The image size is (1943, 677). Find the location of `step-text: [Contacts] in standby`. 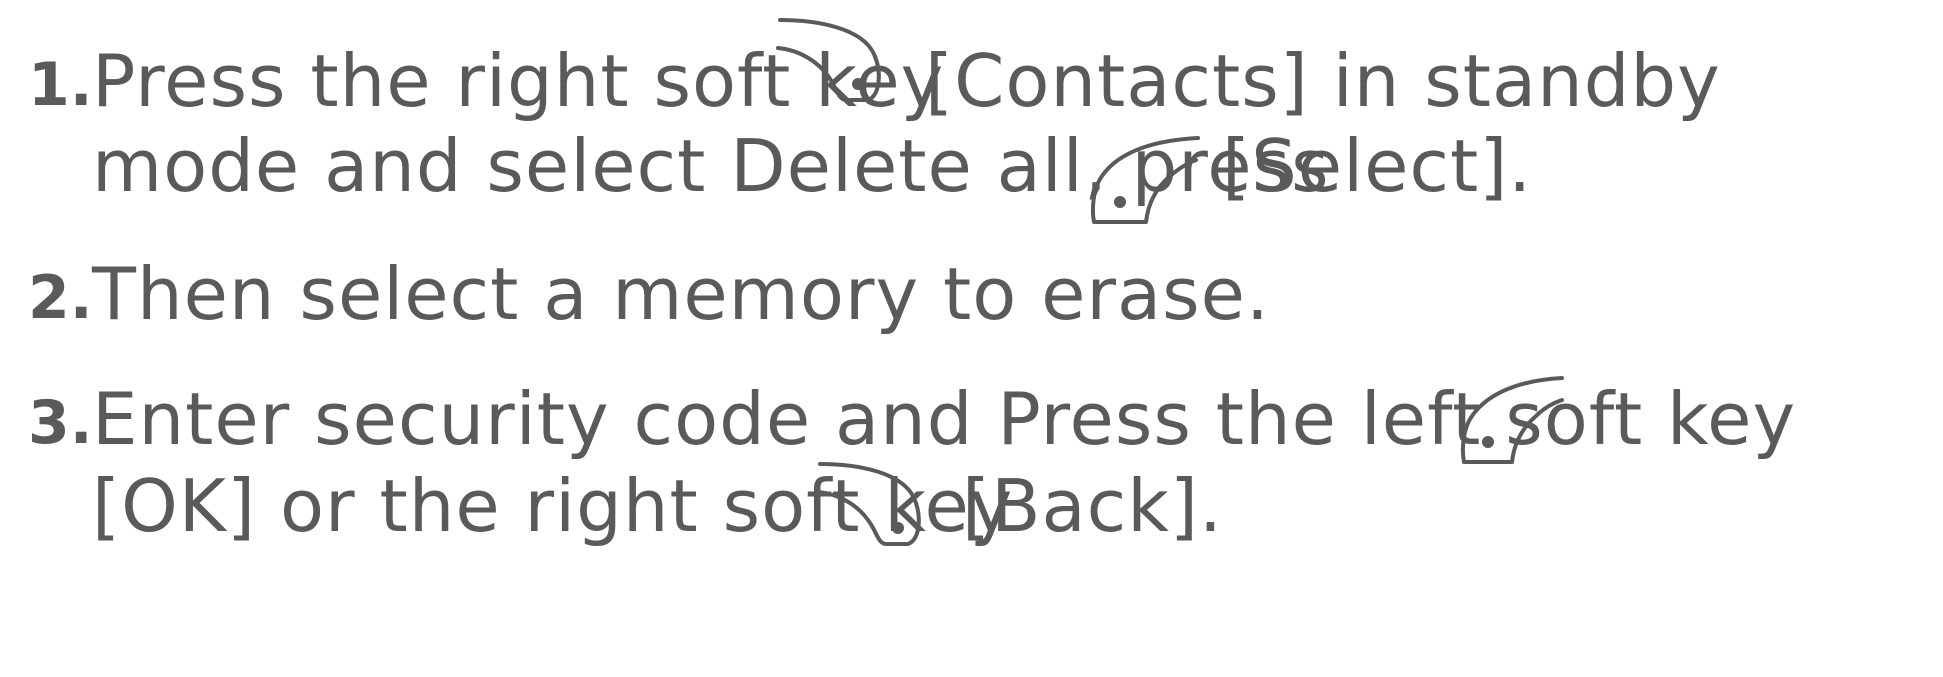

step-text: [Contacts] in standby is located at coordinates (1323, 81).